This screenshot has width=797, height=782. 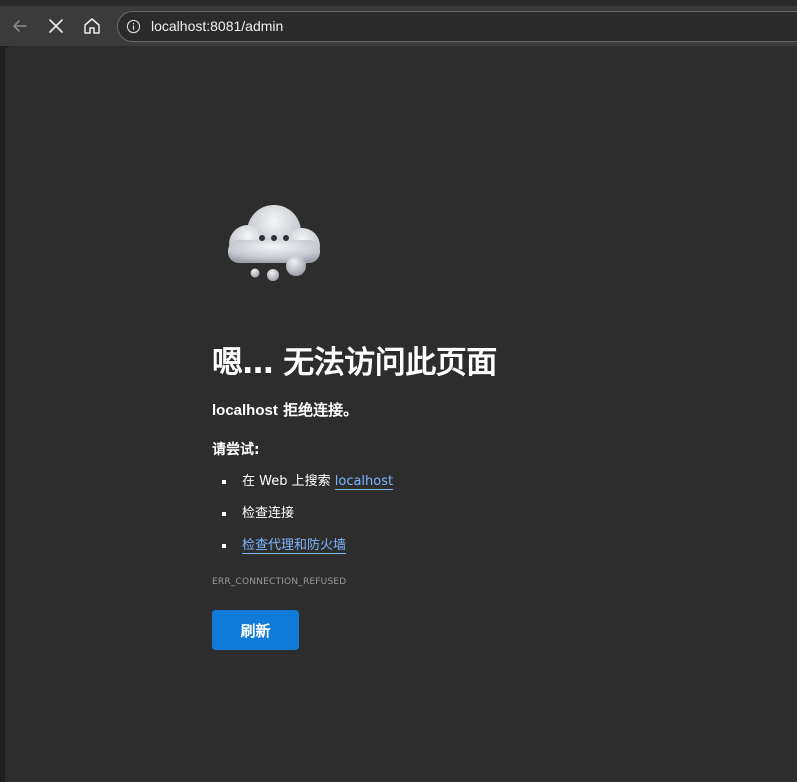 I want to click on address-bar: localhost:8081/admin, so click(x=457, y=26).